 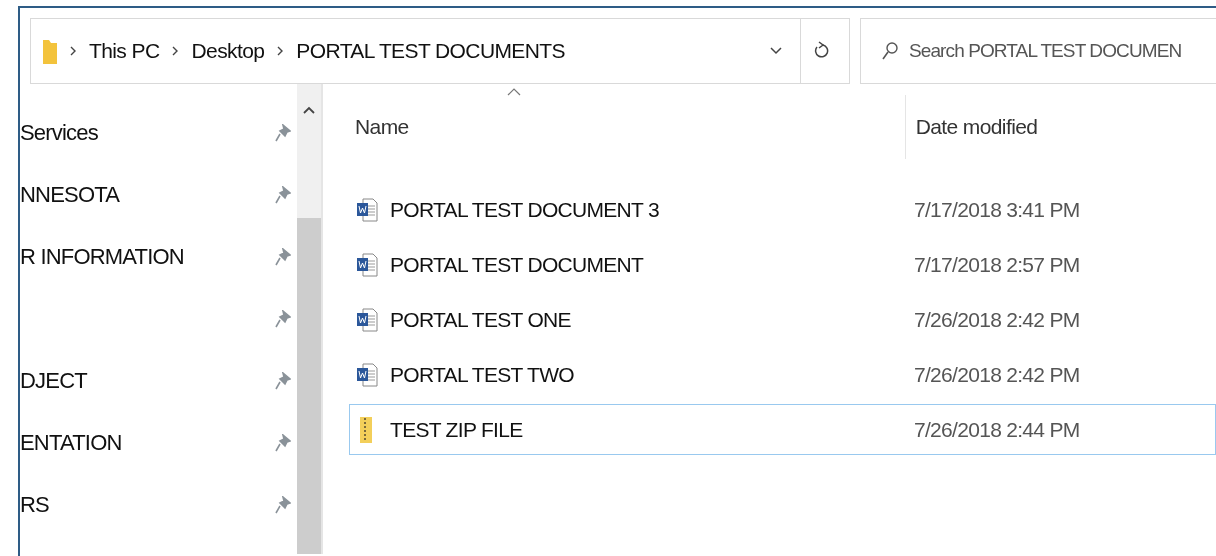 What do you see at coordinates (480, 319) in the screenshot?
I see `file-name: PORTAL TEST ONE` at bounding box center [480, 319].